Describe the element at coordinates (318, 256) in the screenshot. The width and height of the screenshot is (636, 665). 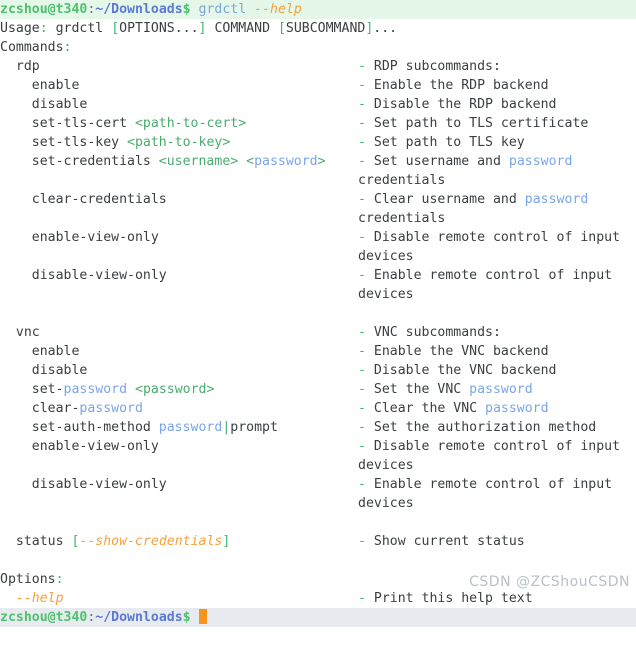
I see `rdp-enable-view-only-cont-row: devices` at that location.